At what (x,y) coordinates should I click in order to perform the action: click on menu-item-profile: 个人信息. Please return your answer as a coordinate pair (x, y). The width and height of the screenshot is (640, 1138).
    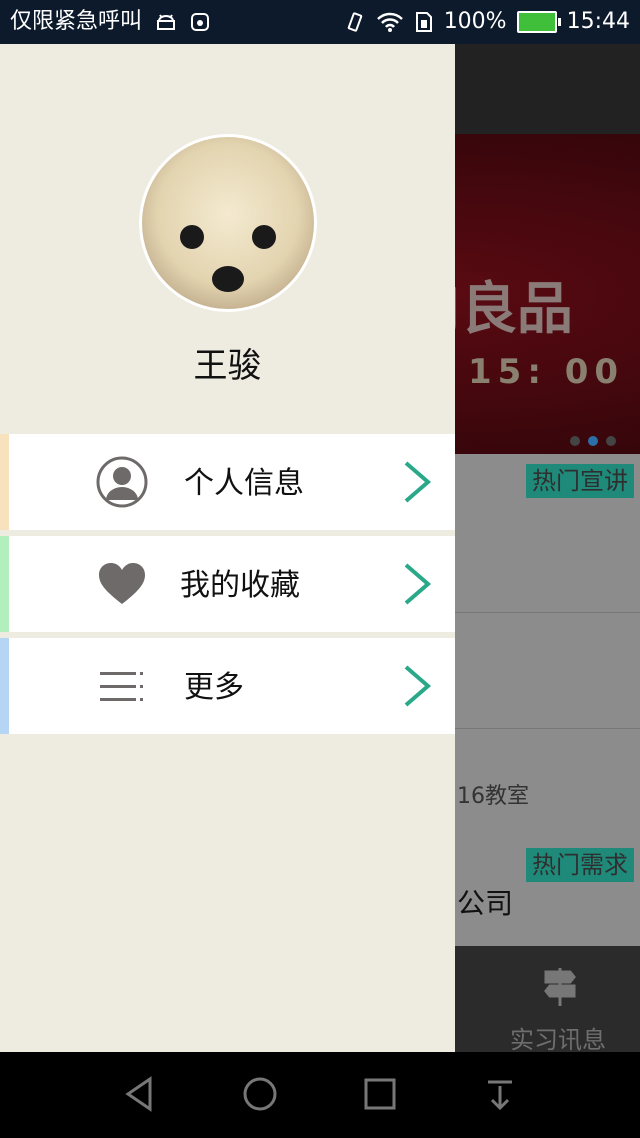
    Looking at the image, I should click on (227, 482).